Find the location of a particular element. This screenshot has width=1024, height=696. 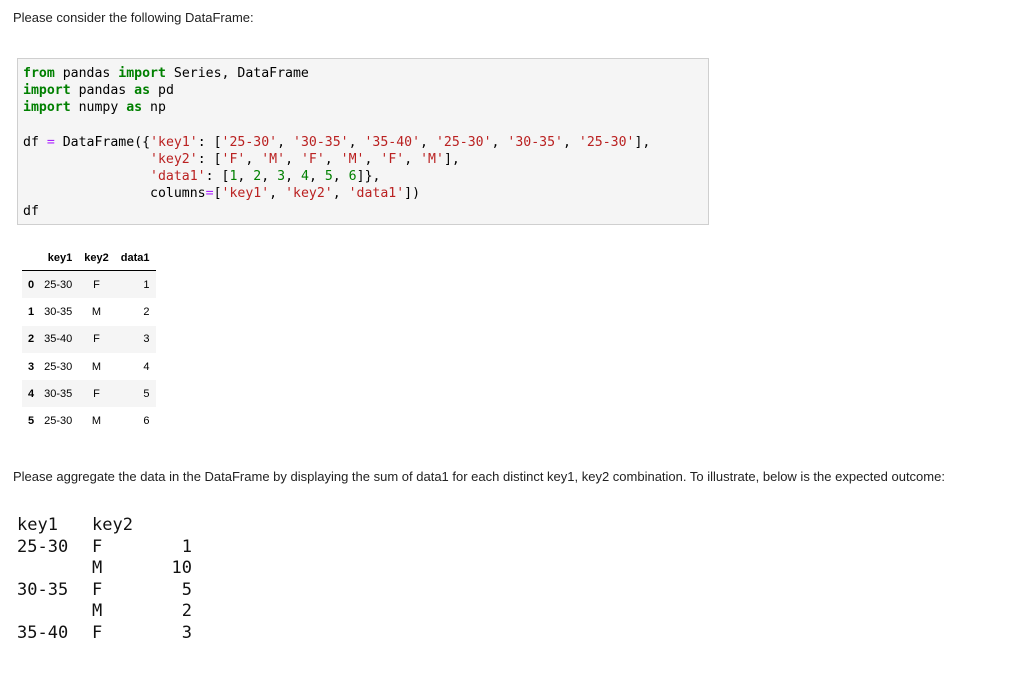

code-line: 'key2': ['F', 'M', 'F', 'M', 'F', 'M'], is located at coordinates (241, 159).